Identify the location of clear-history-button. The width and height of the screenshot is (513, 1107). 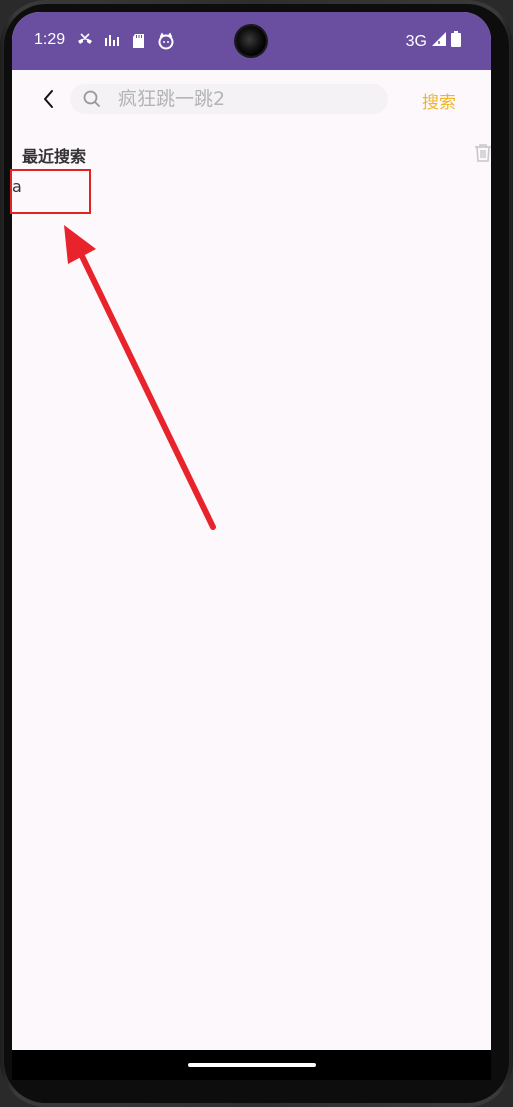
(481, 153).